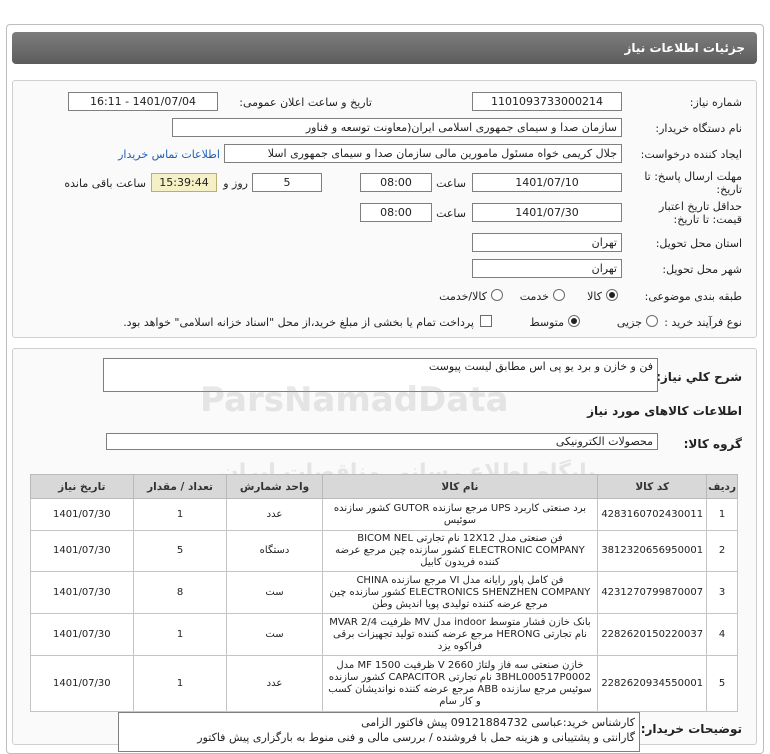 Image resolution: width=770 pixels, height=754 pixels. I want to click on cell-row: 4, so click(722, 634).